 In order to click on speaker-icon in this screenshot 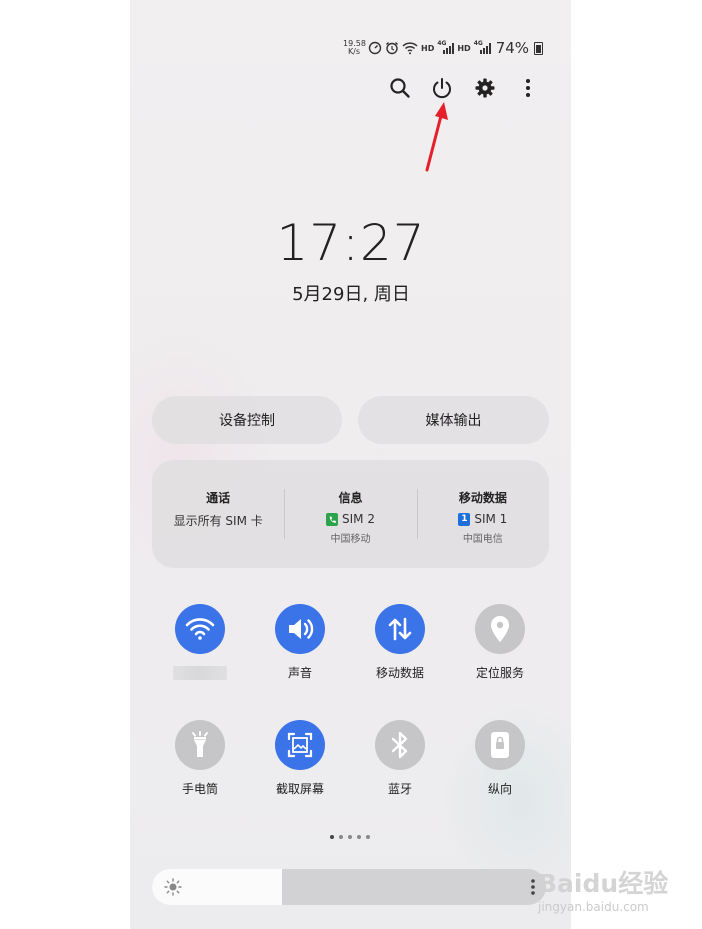, I will do `click(300, 629)`.